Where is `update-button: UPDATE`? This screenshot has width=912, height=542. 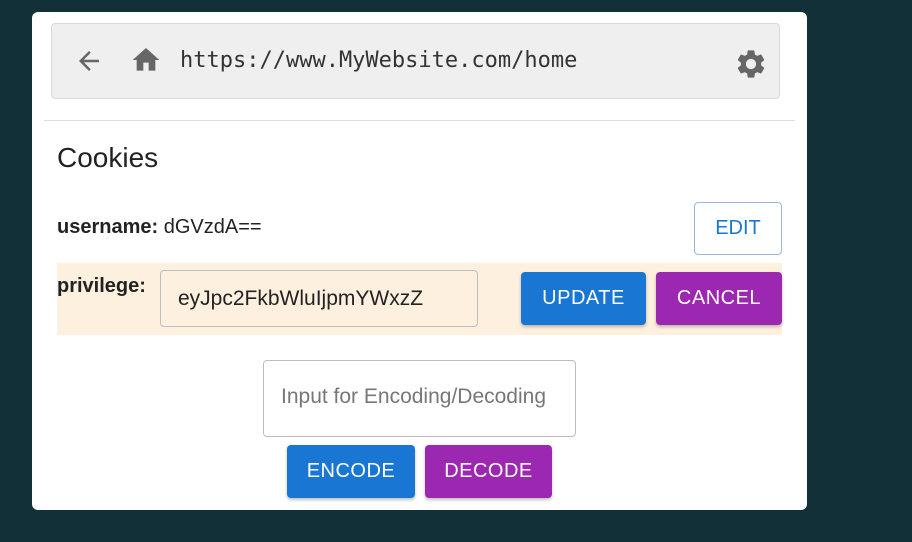 update-button: UPDATE is located at coordinates (583, 298).